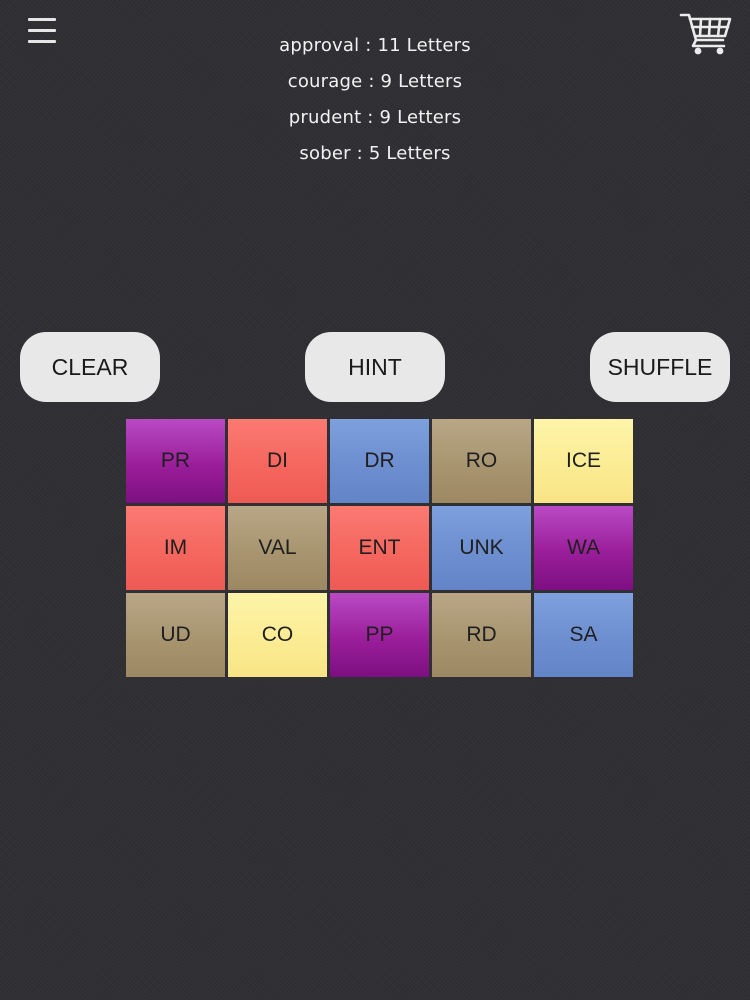 The height and width of the screenshot is (1000, 750). I want to click on letter-tile: DR, so click(379, 461).